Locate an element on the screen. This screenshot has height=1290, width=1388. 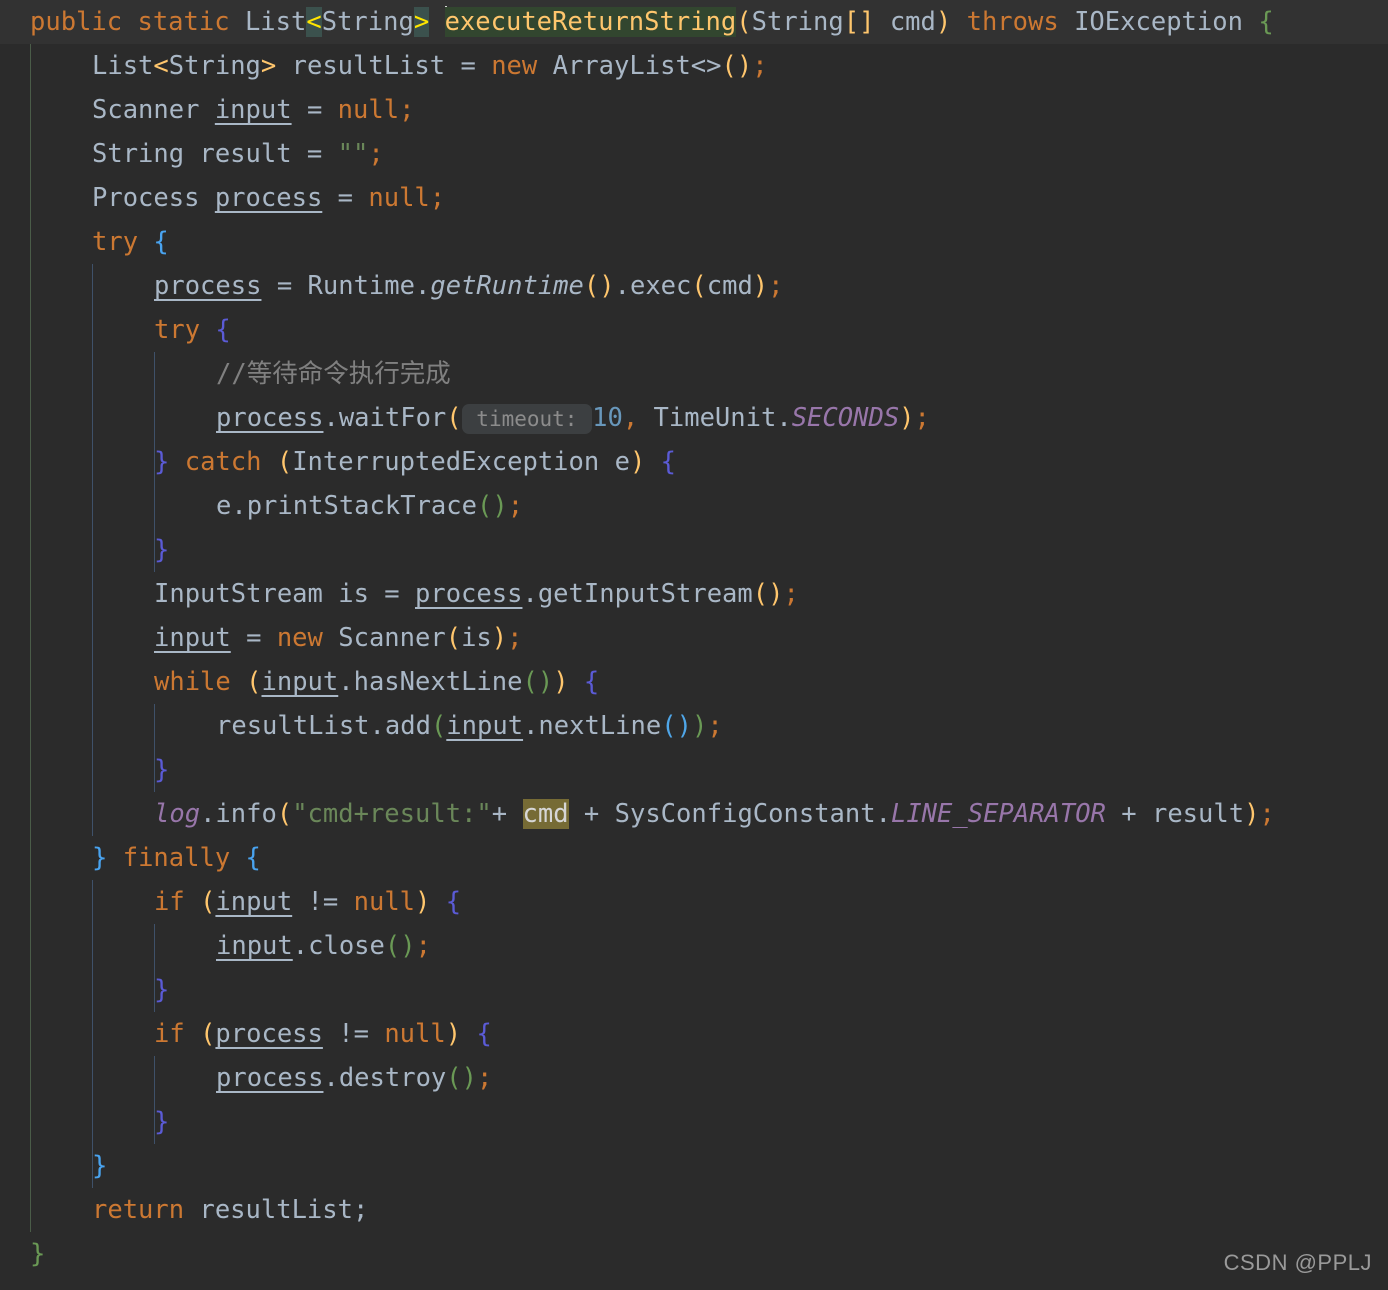
code-line-21: if (input != null) { is located at coordinates (694, 902).